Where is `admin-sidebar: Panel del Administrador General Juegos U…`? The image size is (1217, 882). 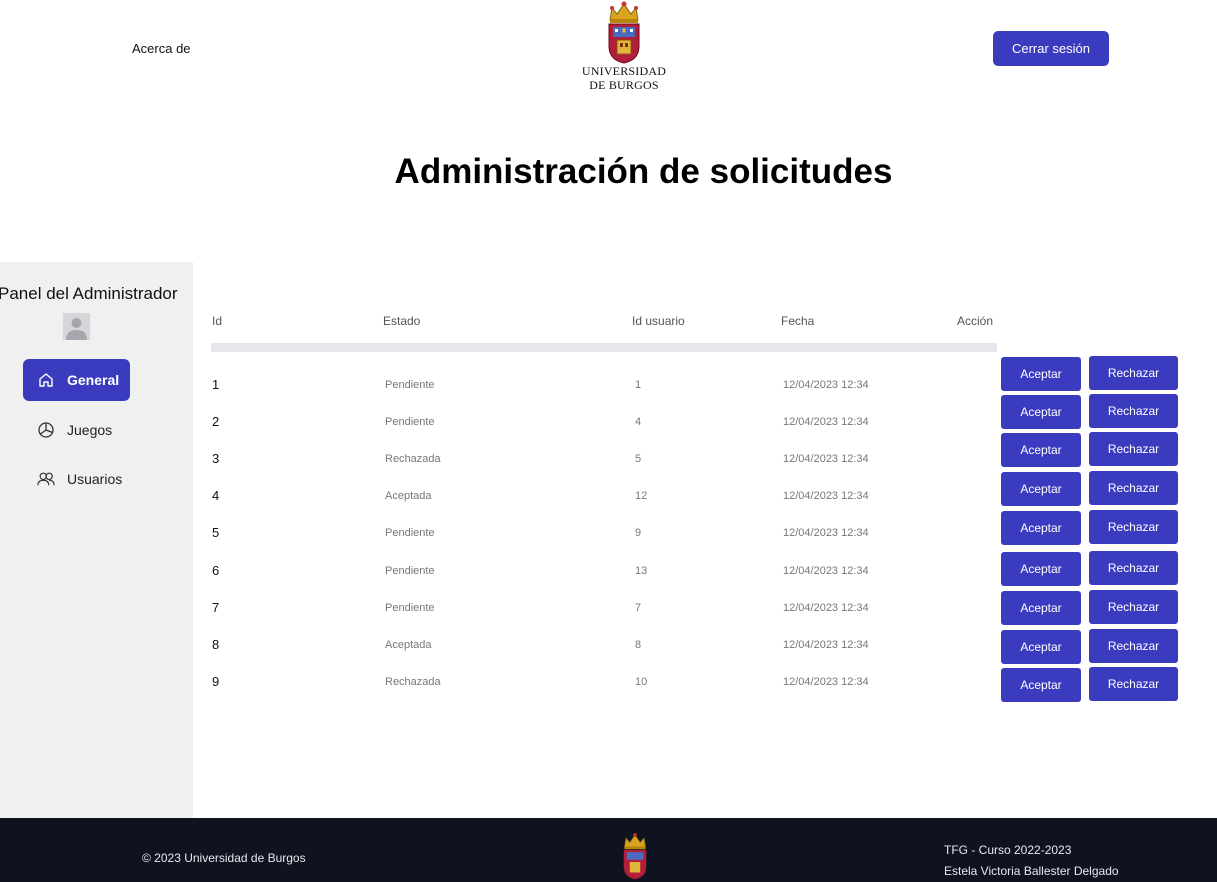
admin-sidebar: Panel del Administrador General Juegos U… is located at coordinates (96, 540).